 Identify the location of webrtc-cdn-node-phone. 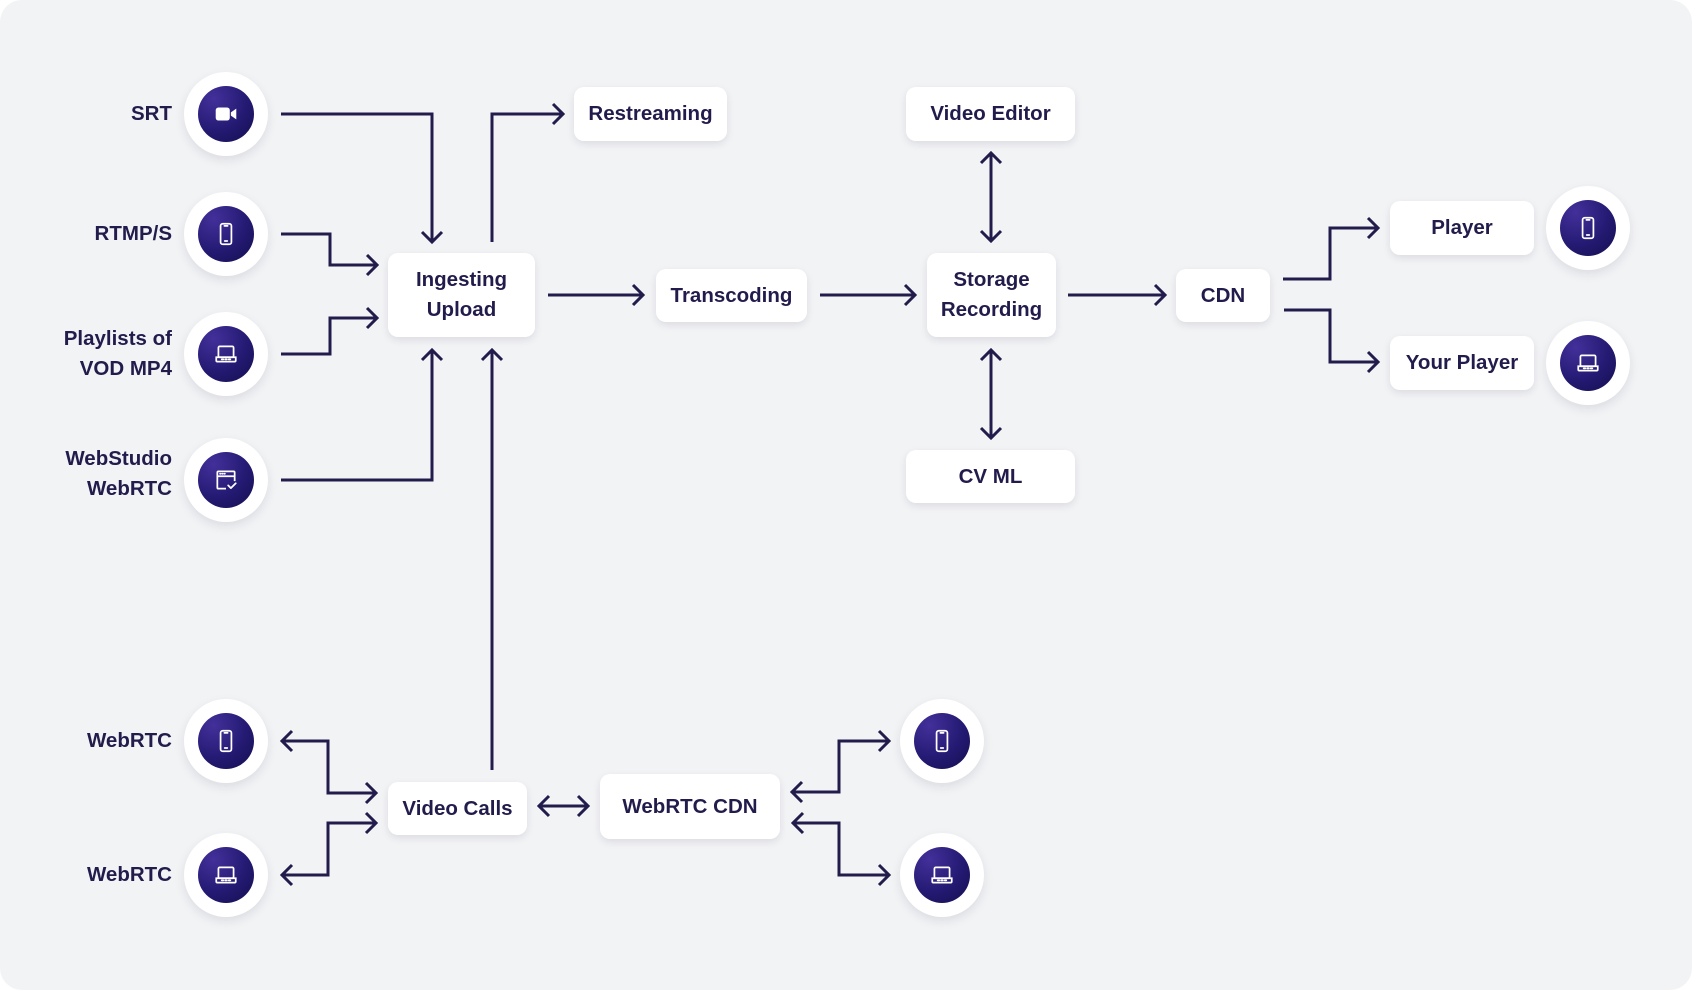
(942, 741).